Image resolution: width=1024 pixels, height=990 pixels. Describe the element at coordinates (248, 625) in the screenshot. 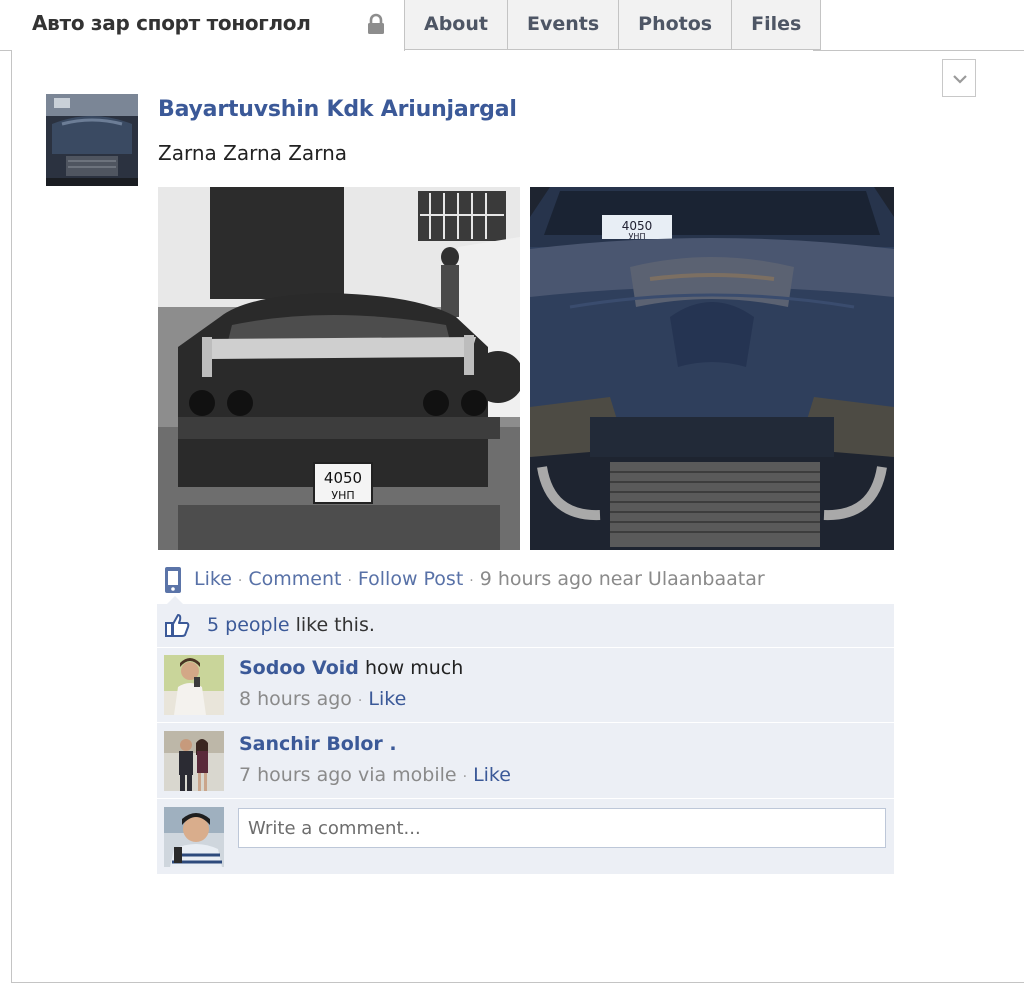

I see `likers-link: 5 people` at that location.